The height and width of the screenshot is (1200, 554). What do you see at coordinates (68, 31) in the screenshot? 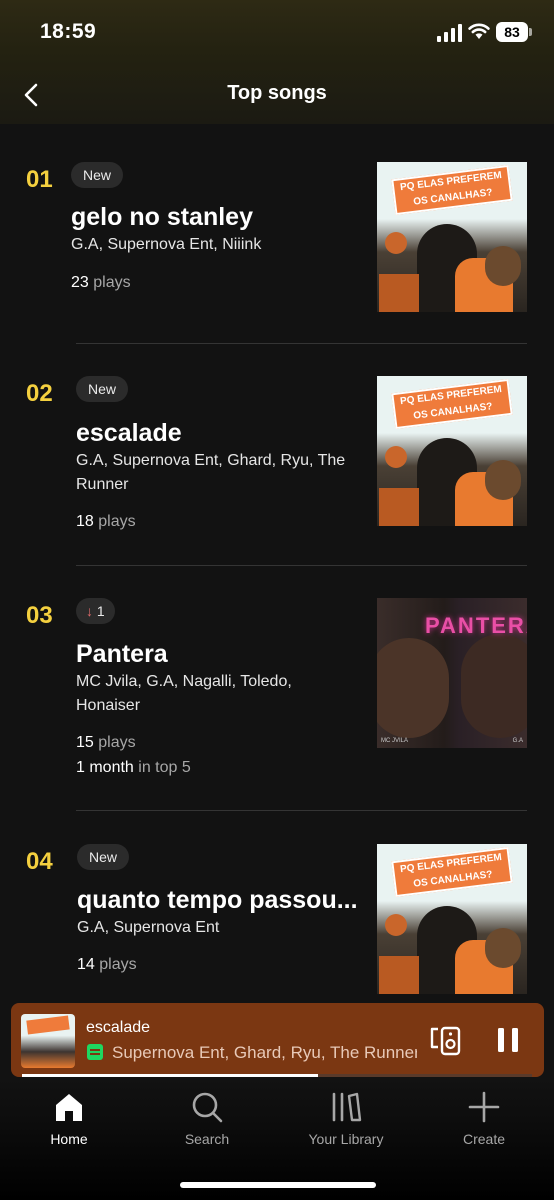
I see `status-time: 18:59` at bounding box center [68, 31].